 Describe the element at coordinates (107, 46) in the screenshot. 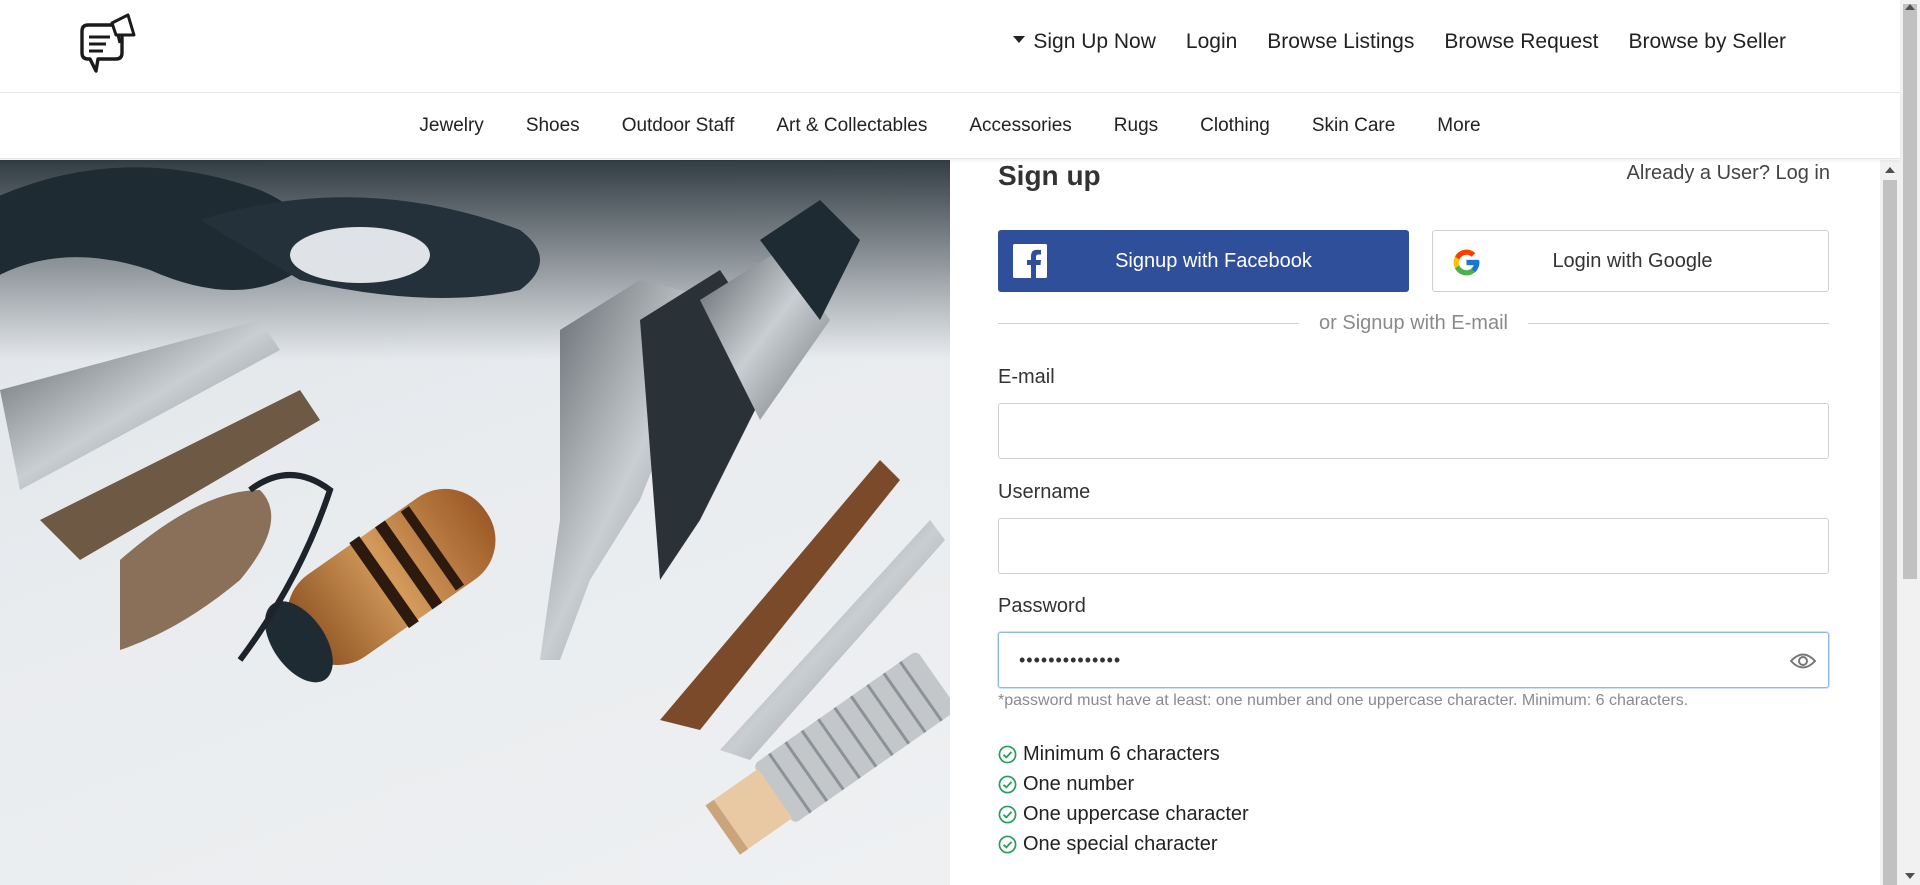

I see `logo-icon` at that location.